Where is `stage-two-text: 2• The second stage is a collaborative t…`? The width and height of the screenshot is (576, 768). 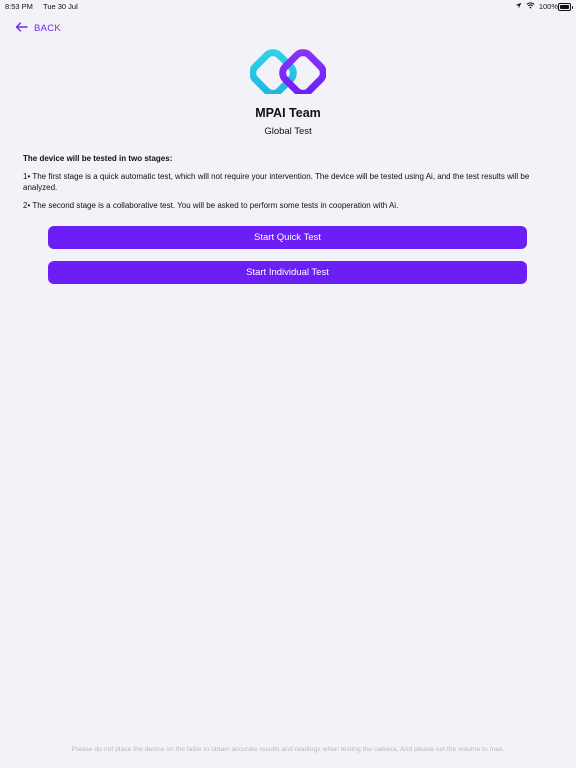 stage-two-text: 2• The second stage is a collaborative t… is located at coordinates (211, 205).